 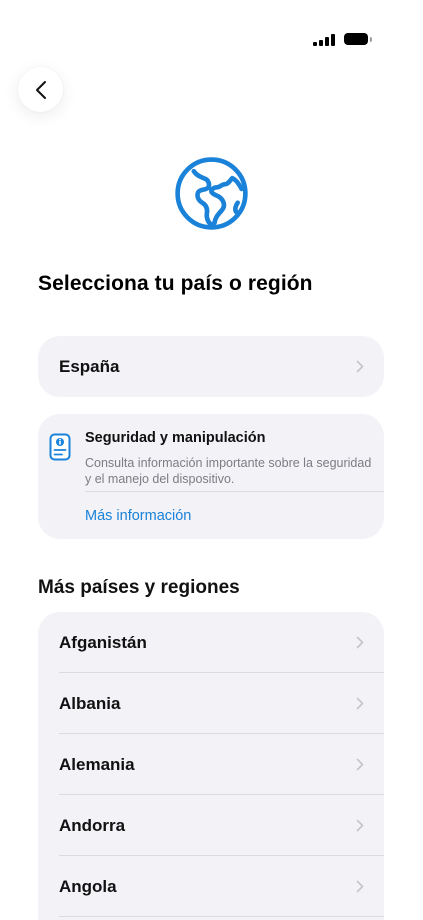 I want to click on current-country-card: España, so click(x=211, y=366).